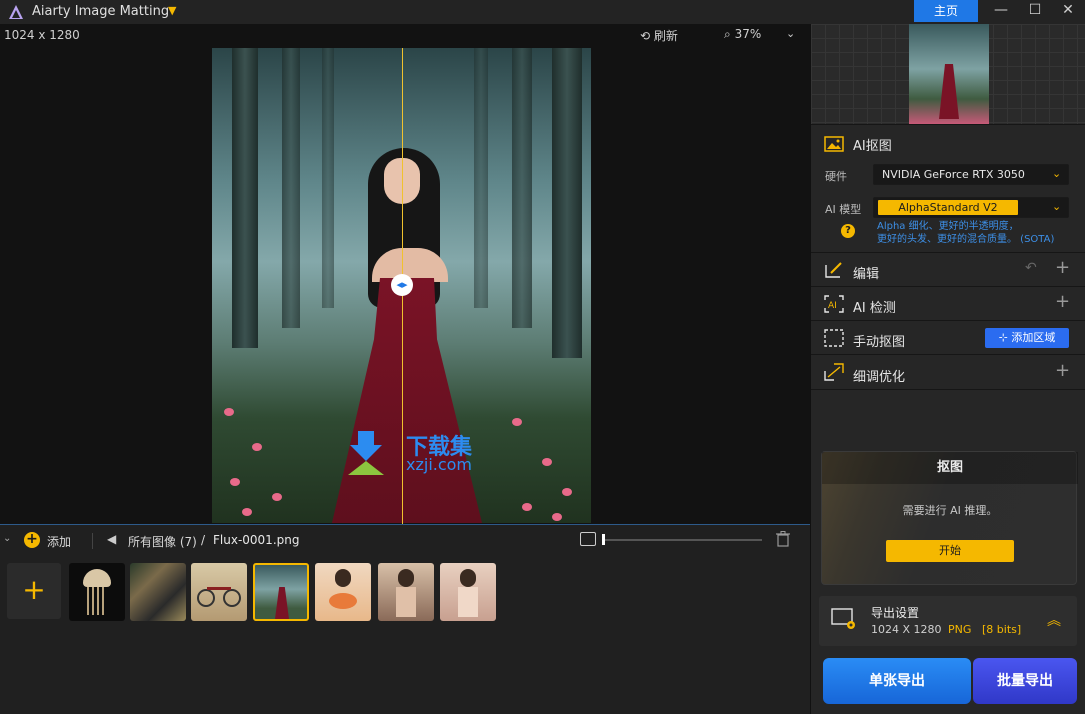 This screenshot has width=1085, height=714. Describe the element at coordinates (836, 176) in the screenshot. I see `hardware-label: 硬件` at that location.